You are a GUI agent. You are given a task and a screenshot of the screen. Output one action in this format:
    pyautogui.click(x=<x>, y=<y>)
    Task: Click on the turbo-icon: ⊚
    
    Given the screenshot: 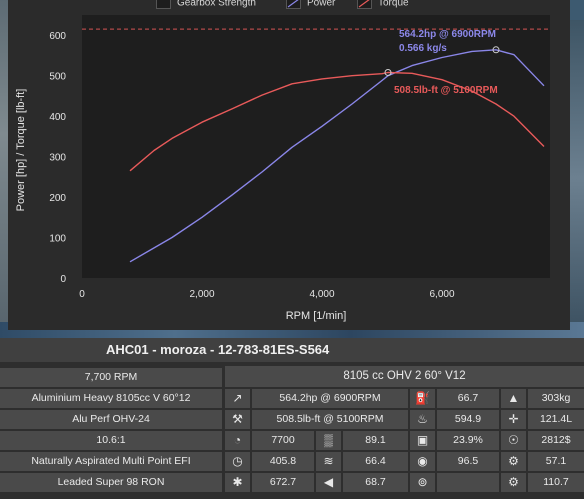 What is the action you would take?
    pyautogui.click(x=422, y=482)
    